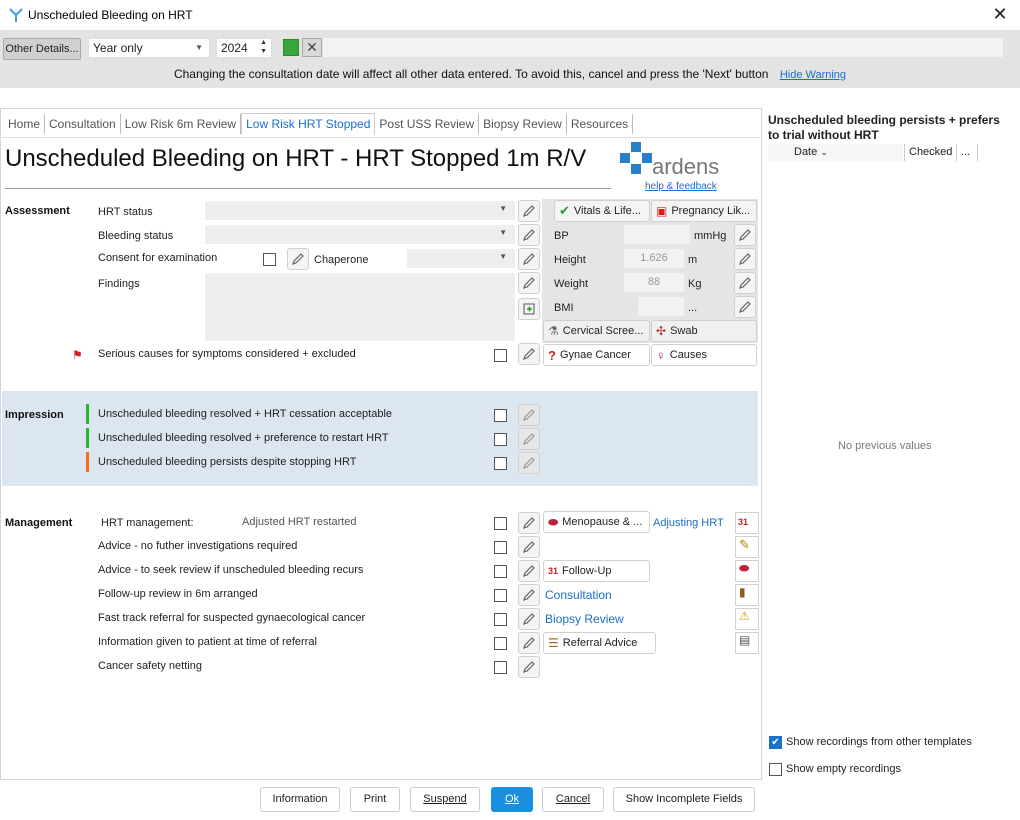 The image size is (1020, 820). I want to click on bottle-icon: ▮, so click(747, 595).